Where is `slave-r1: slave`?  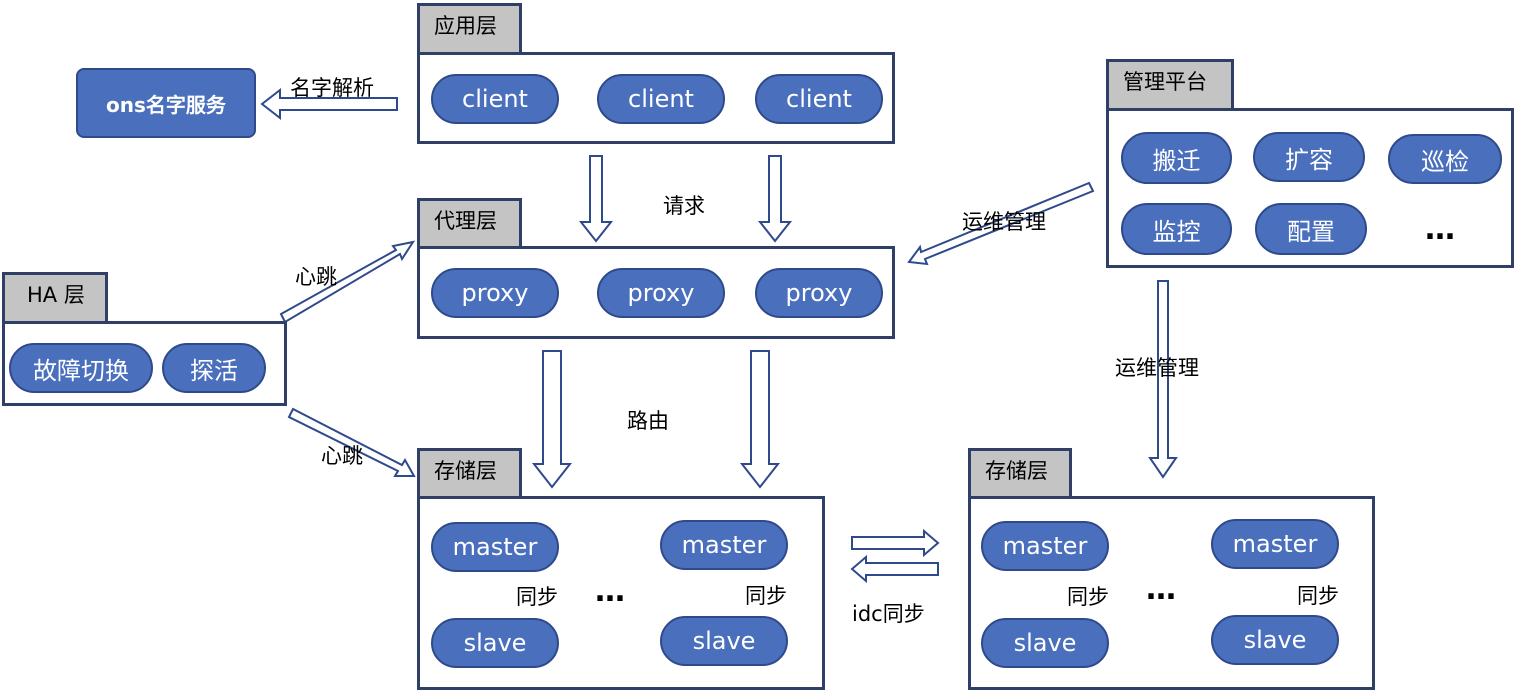 slave-r1: slave is located at coordinates (1045, 643).